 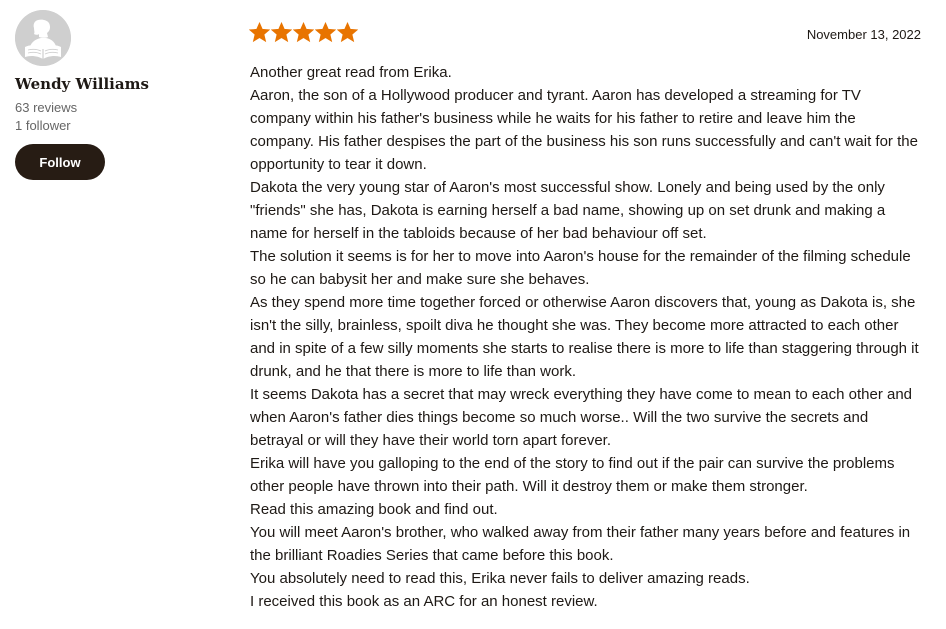 I want to click on reviewer-review-count: 63 reviews, so click(x=46, y=107).